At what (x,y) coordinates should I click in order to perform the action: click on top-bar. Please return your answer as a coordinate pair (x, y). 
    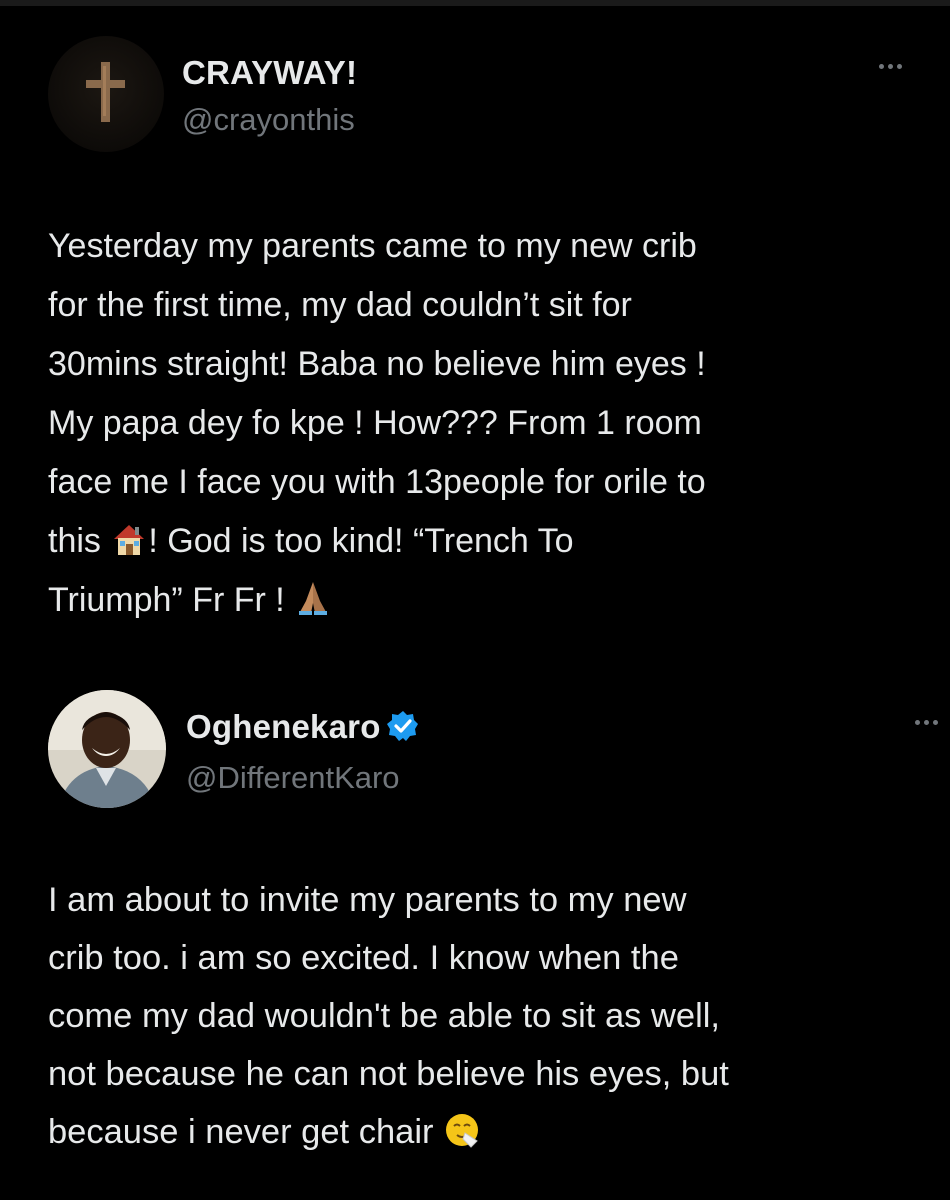
    Looking at the image, I should click on (475, 3).